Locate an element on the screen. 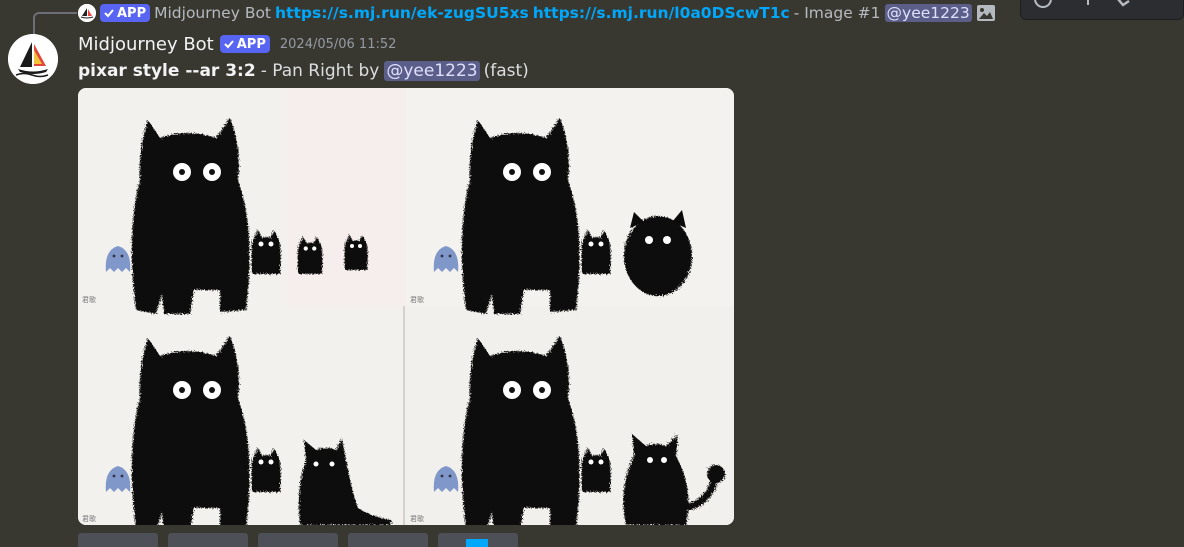  reply-image-label: - Image #1 is located at coordinates (837, 13).